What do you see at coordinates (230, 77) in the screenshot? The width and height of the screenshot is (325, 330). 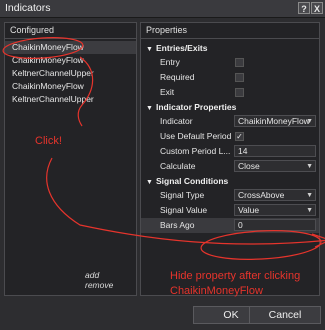 I see `property-row-required: Required` at bounding box center [230, 77].